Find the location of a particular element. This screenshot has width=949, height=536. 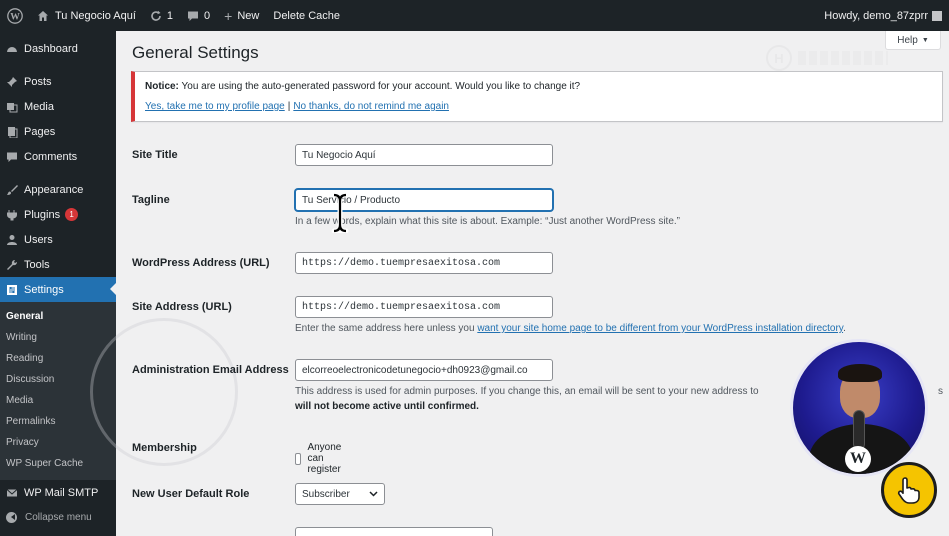

presenter-hair-icon is located at coordinates (860, 373).